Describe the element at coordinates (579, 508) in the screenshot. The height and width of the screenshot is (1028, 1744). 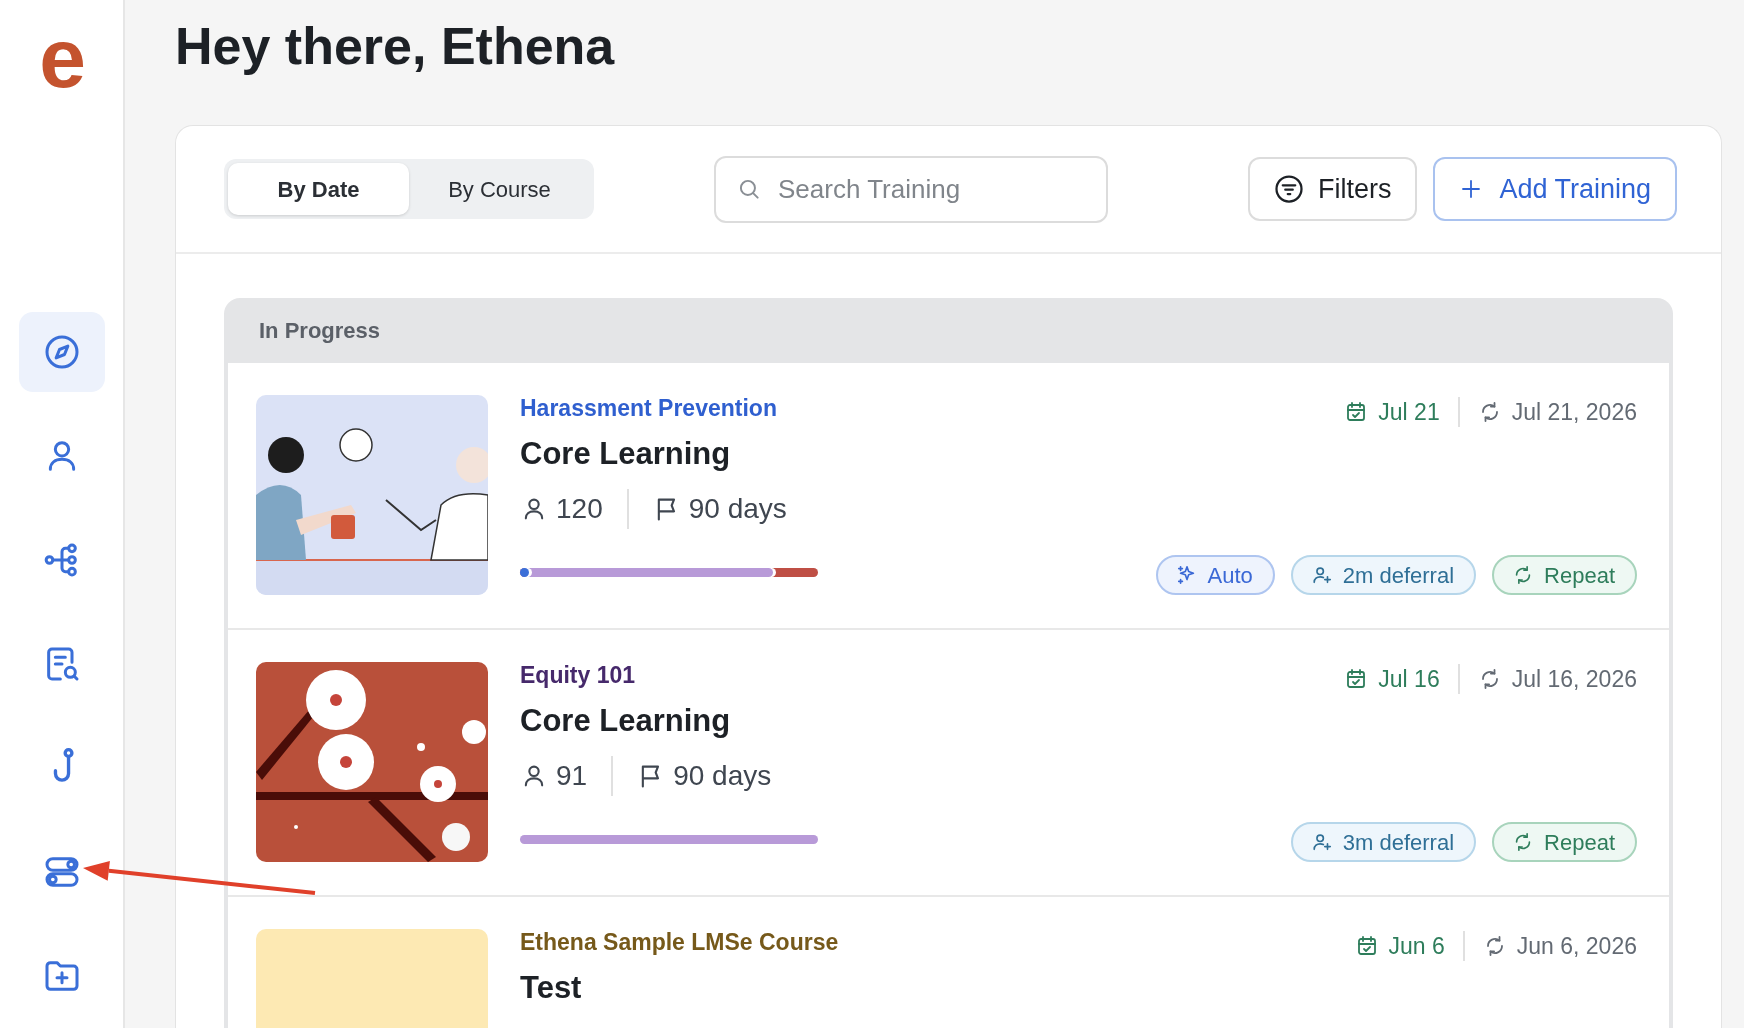
I see `learner-count: 120` at that location.